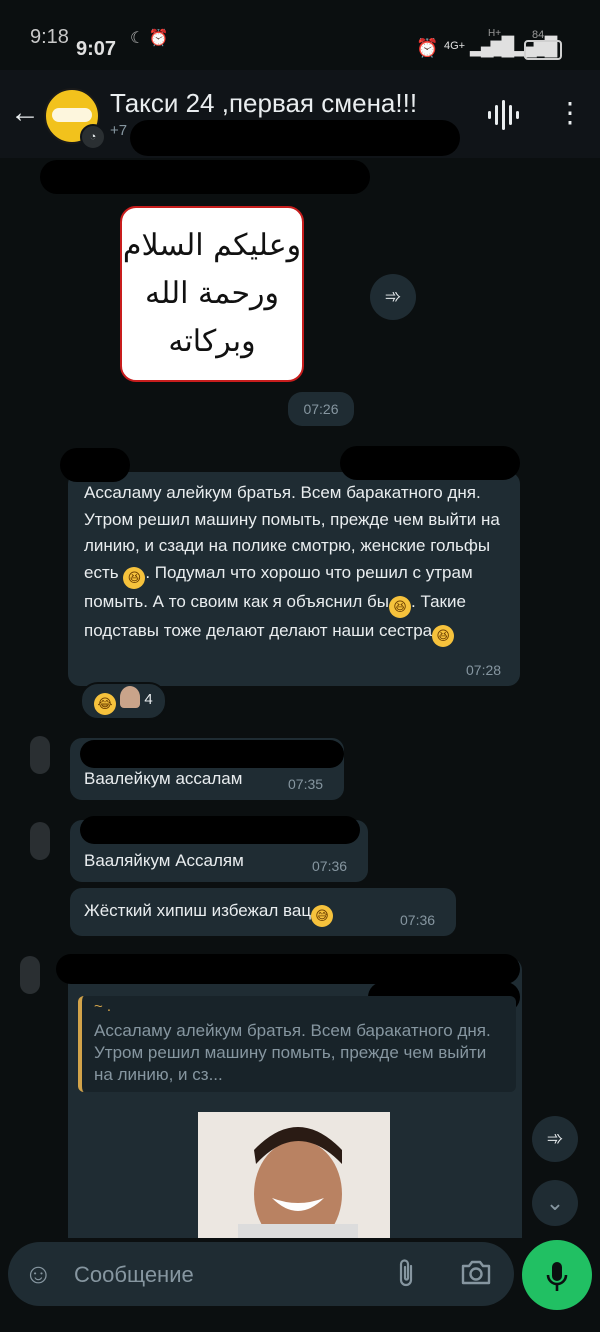 The image size is (600, 1332). I want to click on message-text: Ваалейкум ассалам, so click(163, 778).